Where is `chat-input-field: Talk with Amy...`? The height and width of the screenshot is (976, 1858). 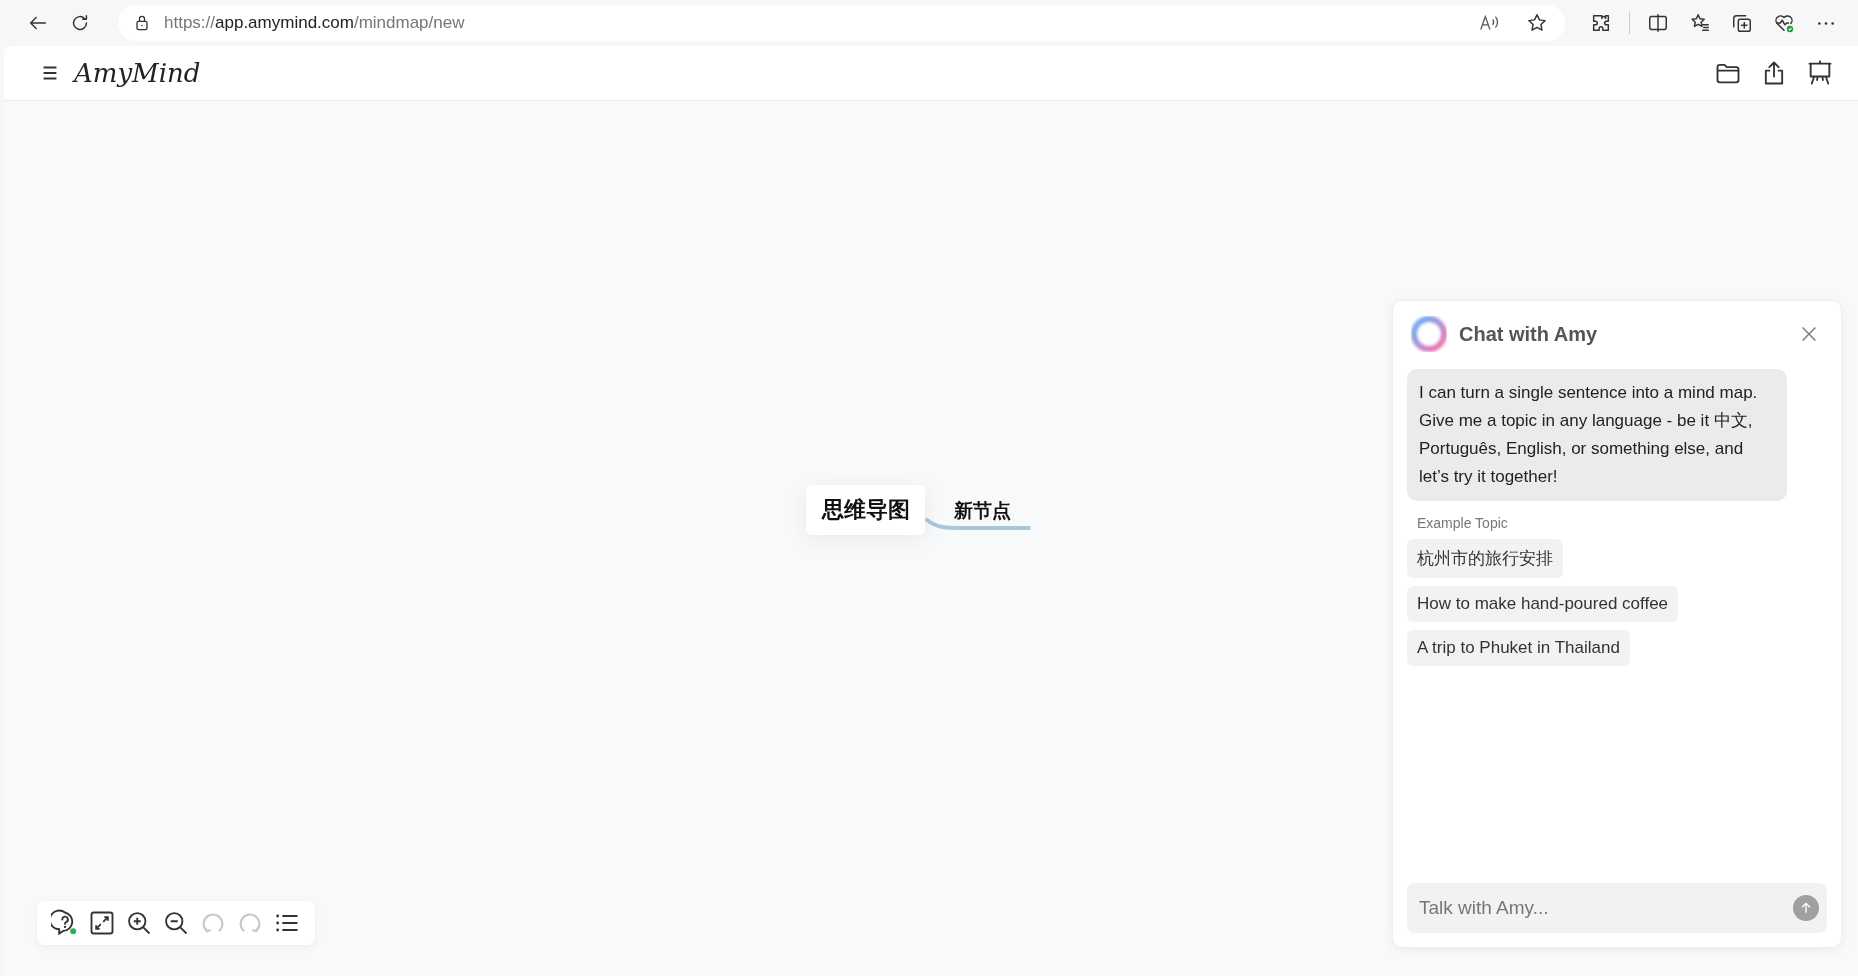
chat-input-field: Talk with Amy... is located at coordinates (1617, 908).